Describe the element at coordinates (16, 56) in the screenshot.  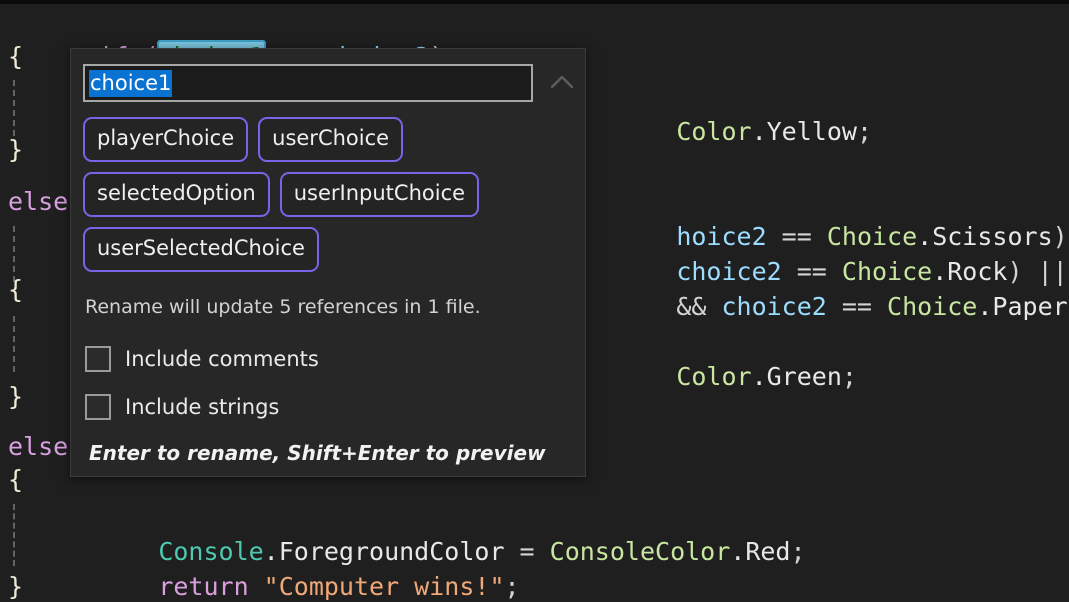
I see `code-brace-open-1: {` at that location.